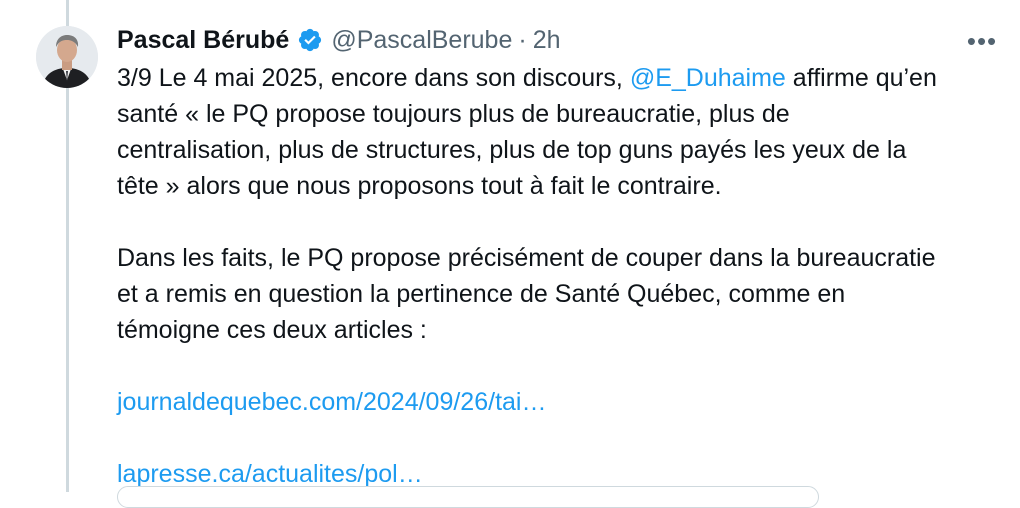  Describe the element at coordinates (468, 497) in the screenshot. I see `link-card-preview` at that location.